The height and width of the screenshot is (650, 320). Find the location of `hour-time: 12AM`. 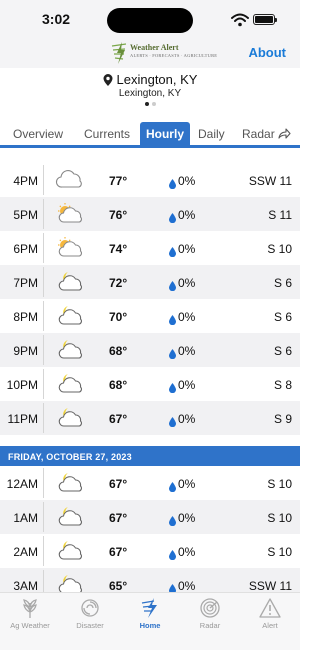

hour-time: 12AM is located at coordinates (22, 484).